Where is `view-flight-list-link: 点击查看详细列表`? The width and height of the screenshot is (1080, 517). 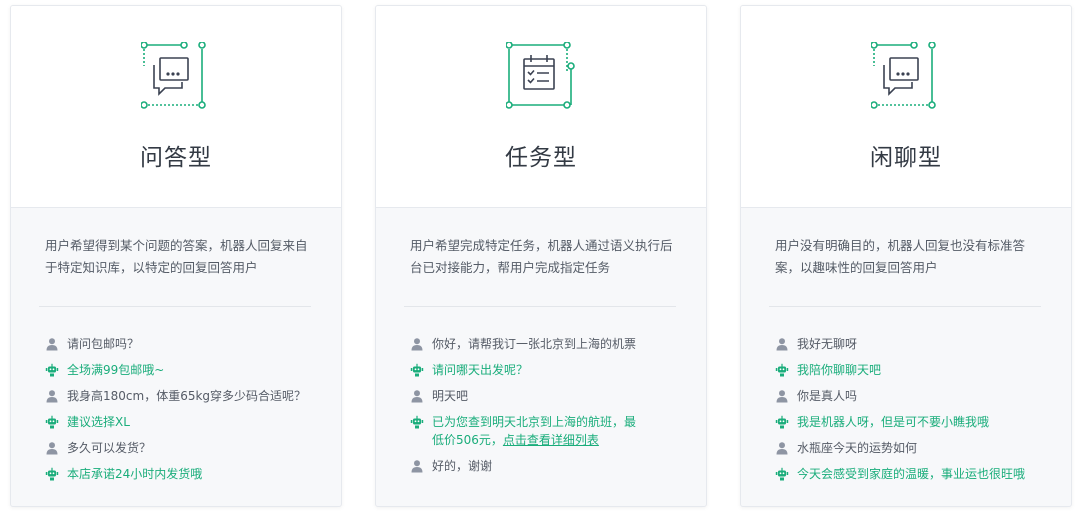 view-flight-list-link: 点击查看详细列表 is located at coordinates (551, 440).